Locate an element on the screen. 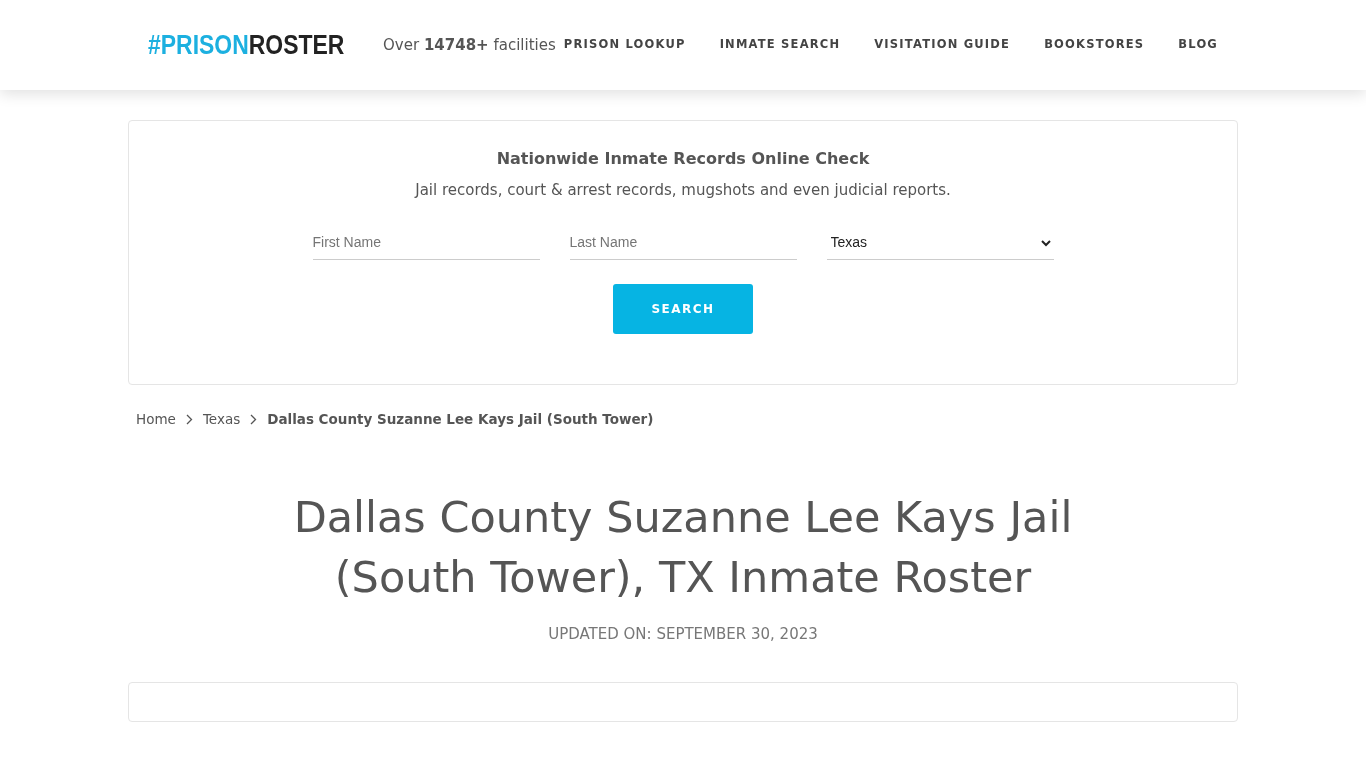 This screenshot has height=768, width=1366. page-title: Dallas County Suzanne Lee Kays Jail (South Tower), TX Inmate Roster is located at coordinates (683, 548).